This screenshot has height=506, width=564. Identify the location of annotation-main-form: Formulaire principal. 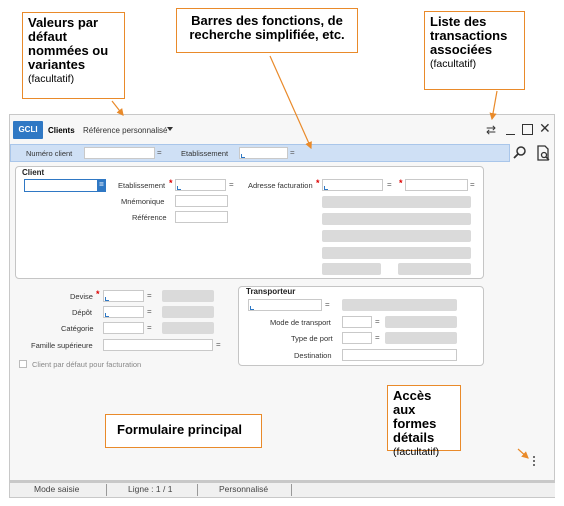
(183, 431).